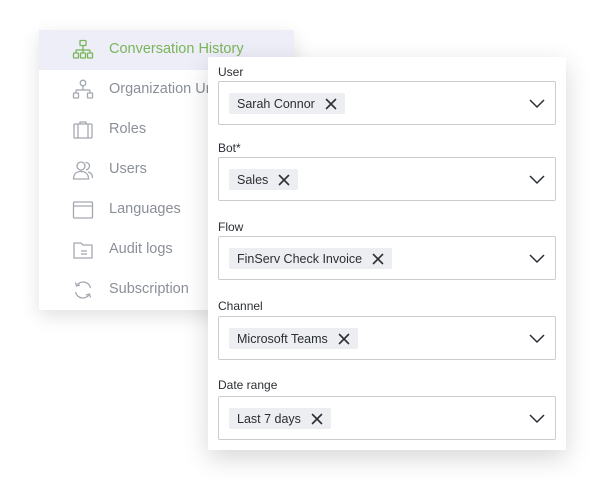 This screenshot has height=500, width=605. I want to click on user-label: User, so click(231, 72).